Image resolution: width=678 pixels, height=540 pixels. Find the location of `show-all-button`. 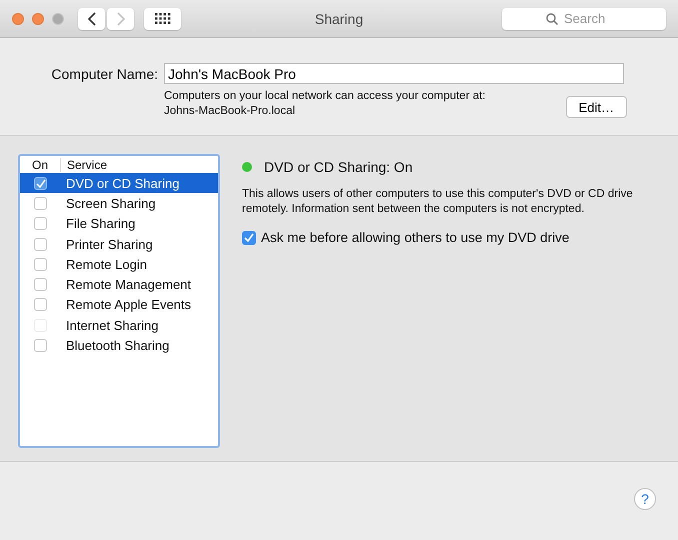

show-all-button is located at coordinates (162, 19).